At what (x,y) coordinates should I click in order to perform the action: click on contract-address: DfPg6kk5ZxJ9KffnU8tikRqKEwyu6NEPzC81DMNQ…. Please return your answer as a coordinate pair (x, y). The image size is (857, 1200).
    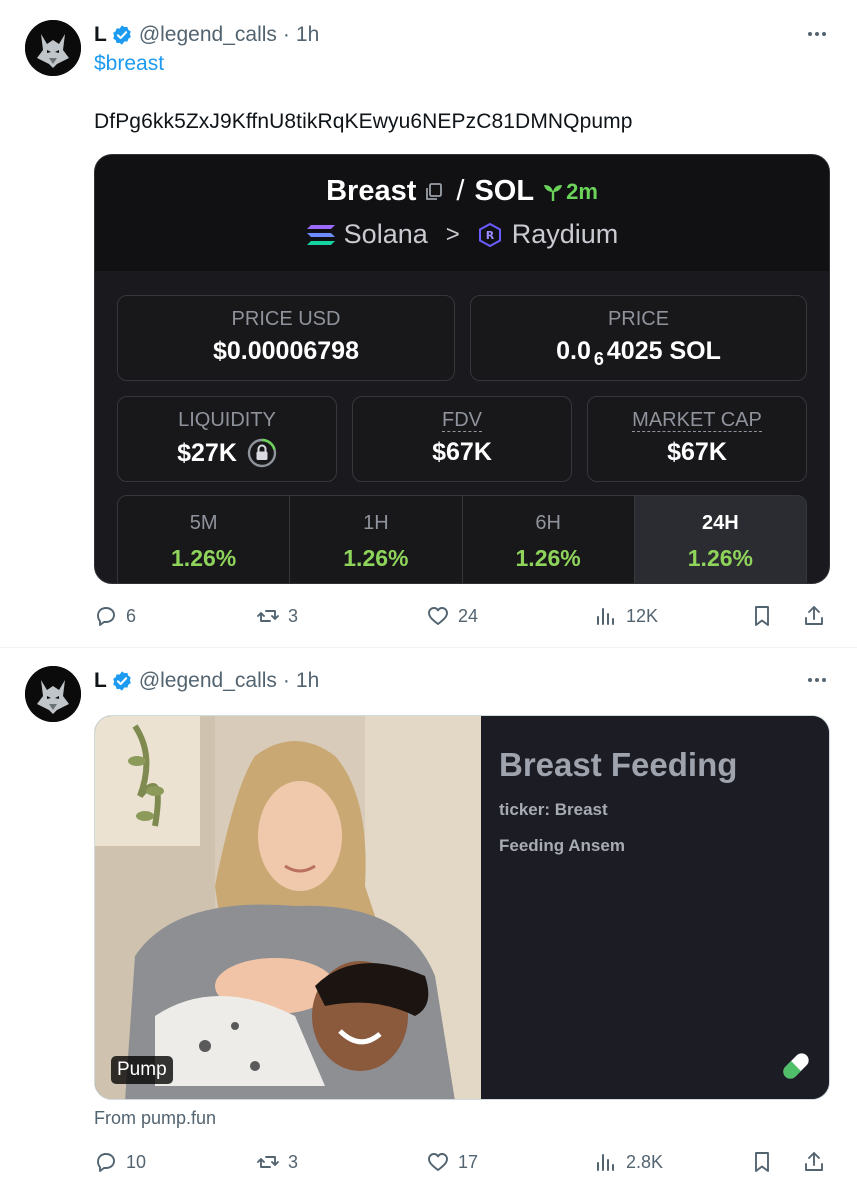
    Looking at the image, I should click on (363, 121).